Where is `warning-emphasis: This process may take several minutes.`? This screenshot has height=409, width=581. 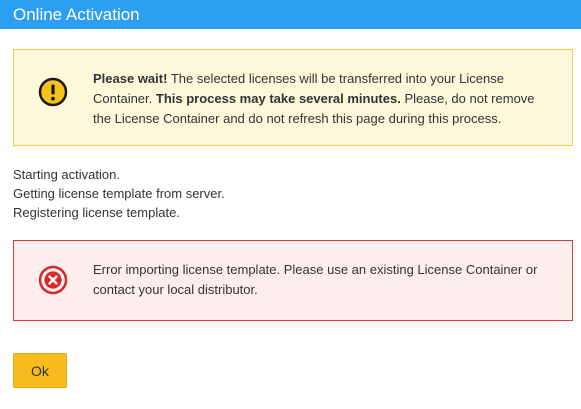
warning-emphasis: This process may take several minutes. is located at coordinates (278, 98).